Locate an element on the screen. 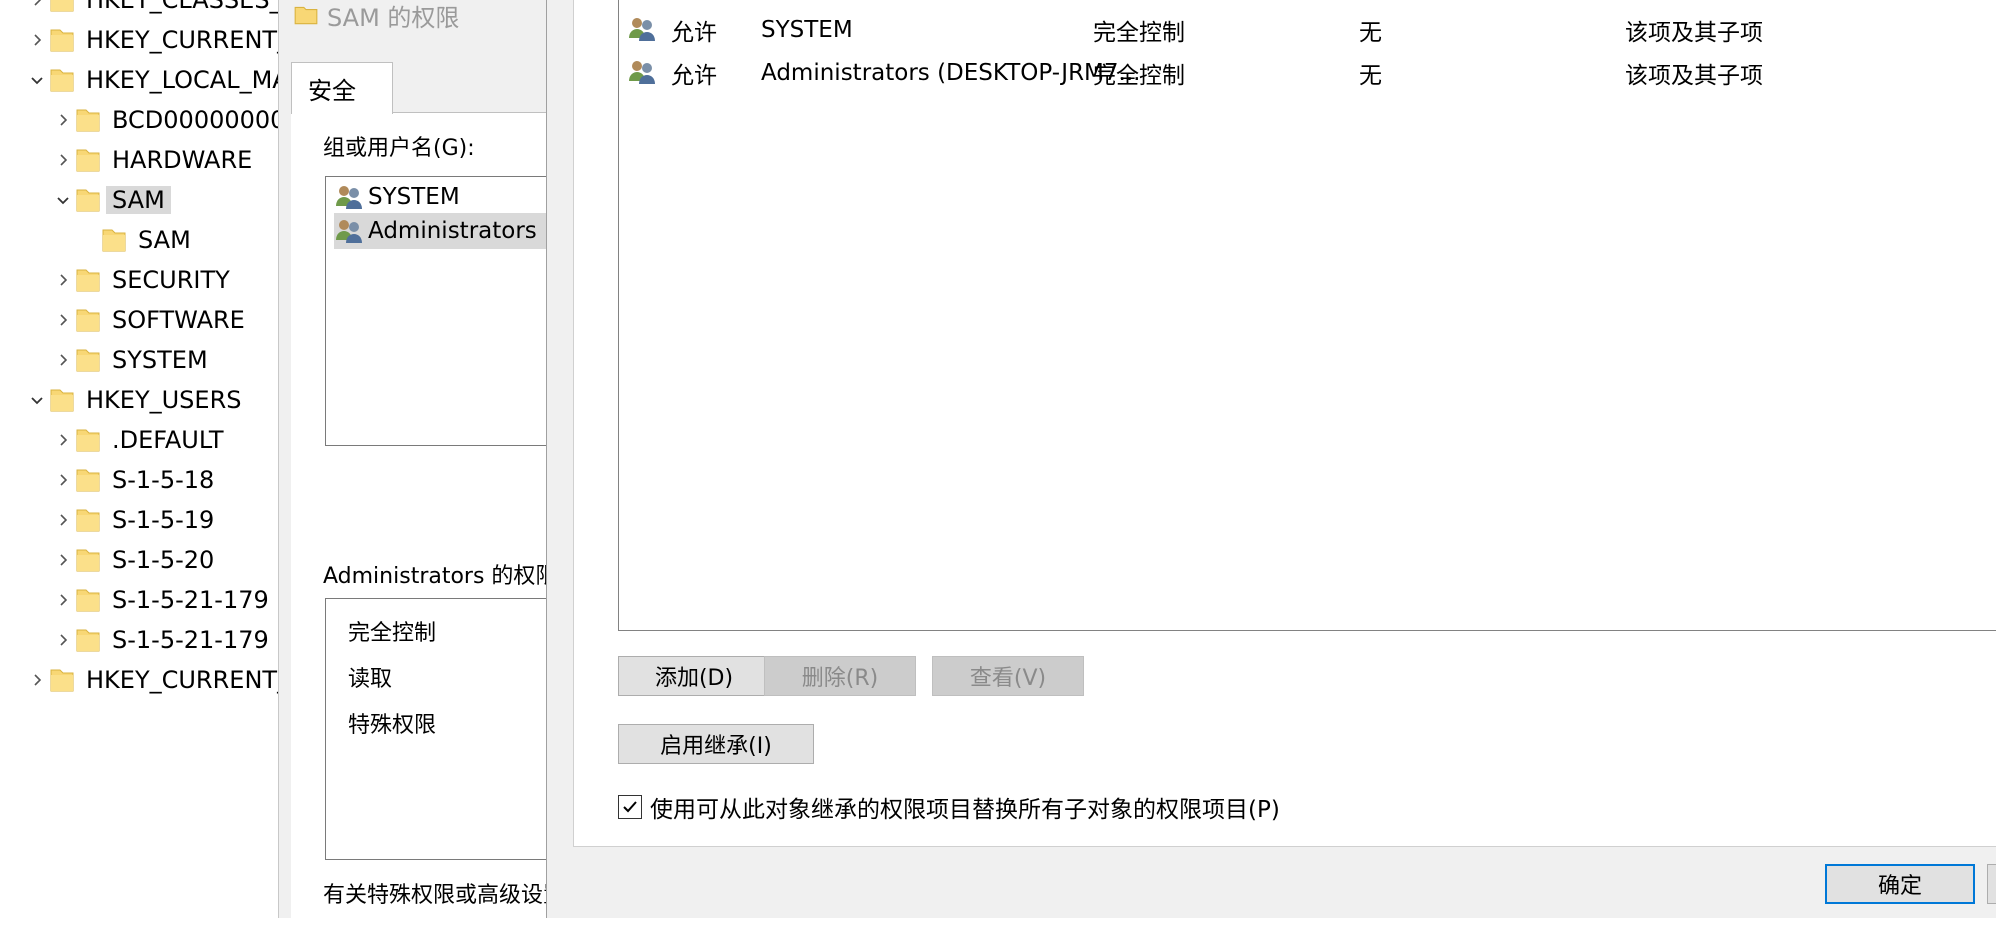 The image size is (1996, 933). dialog-title-text: SAM 的权限 is located at coordinates (393, 17).